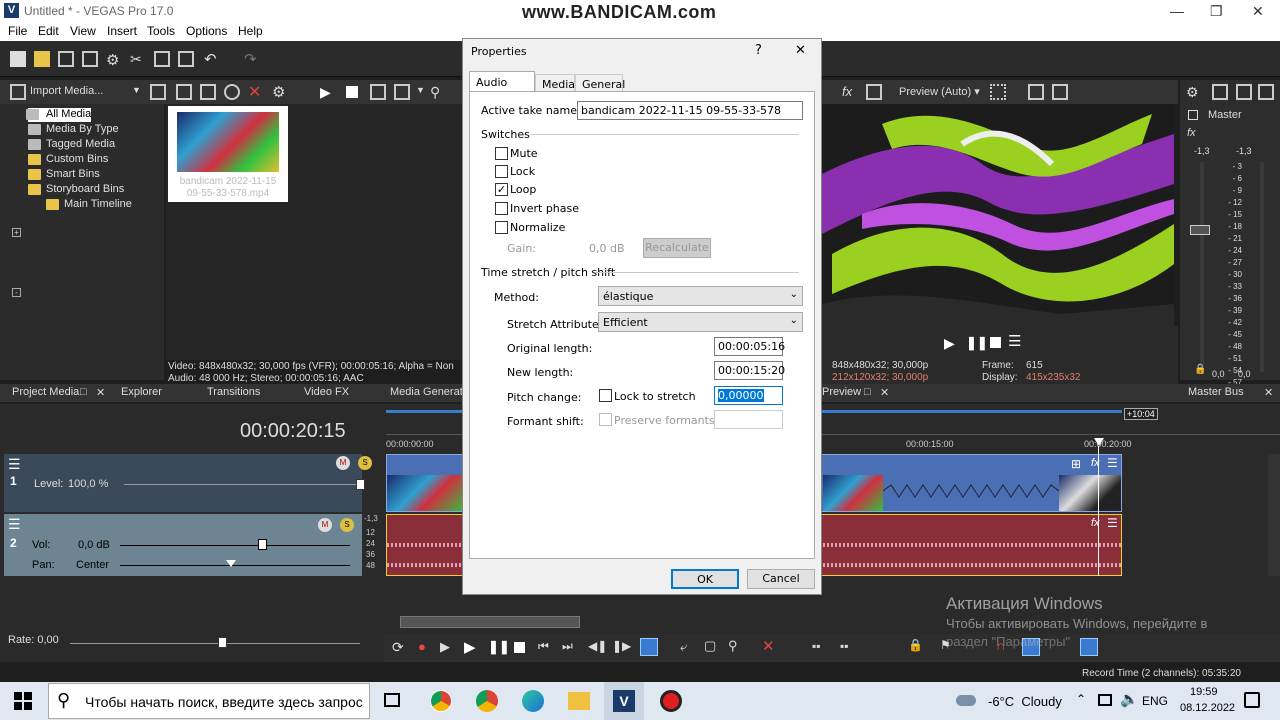 The height and width of the screenshot is (720, 1280). What do you see at coordinates (48, 31) in the screenshot?
I see `menu-edit: Edit` at bounding box center [48, 31].